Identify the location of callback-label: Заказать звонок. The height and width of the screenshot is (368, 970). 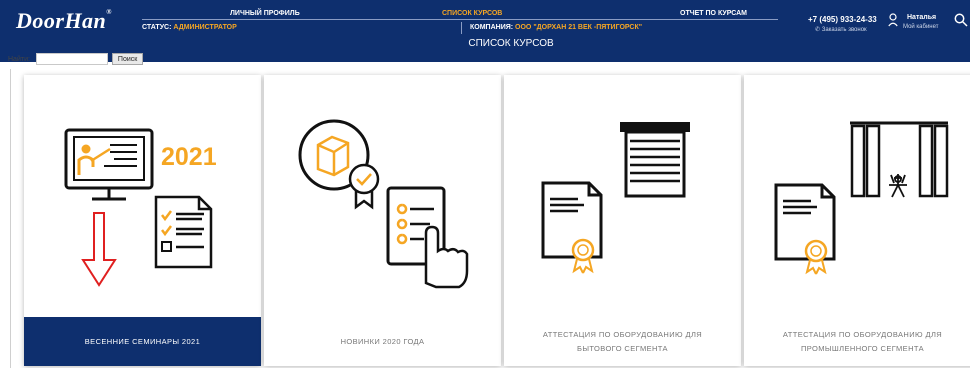
(844, 30).